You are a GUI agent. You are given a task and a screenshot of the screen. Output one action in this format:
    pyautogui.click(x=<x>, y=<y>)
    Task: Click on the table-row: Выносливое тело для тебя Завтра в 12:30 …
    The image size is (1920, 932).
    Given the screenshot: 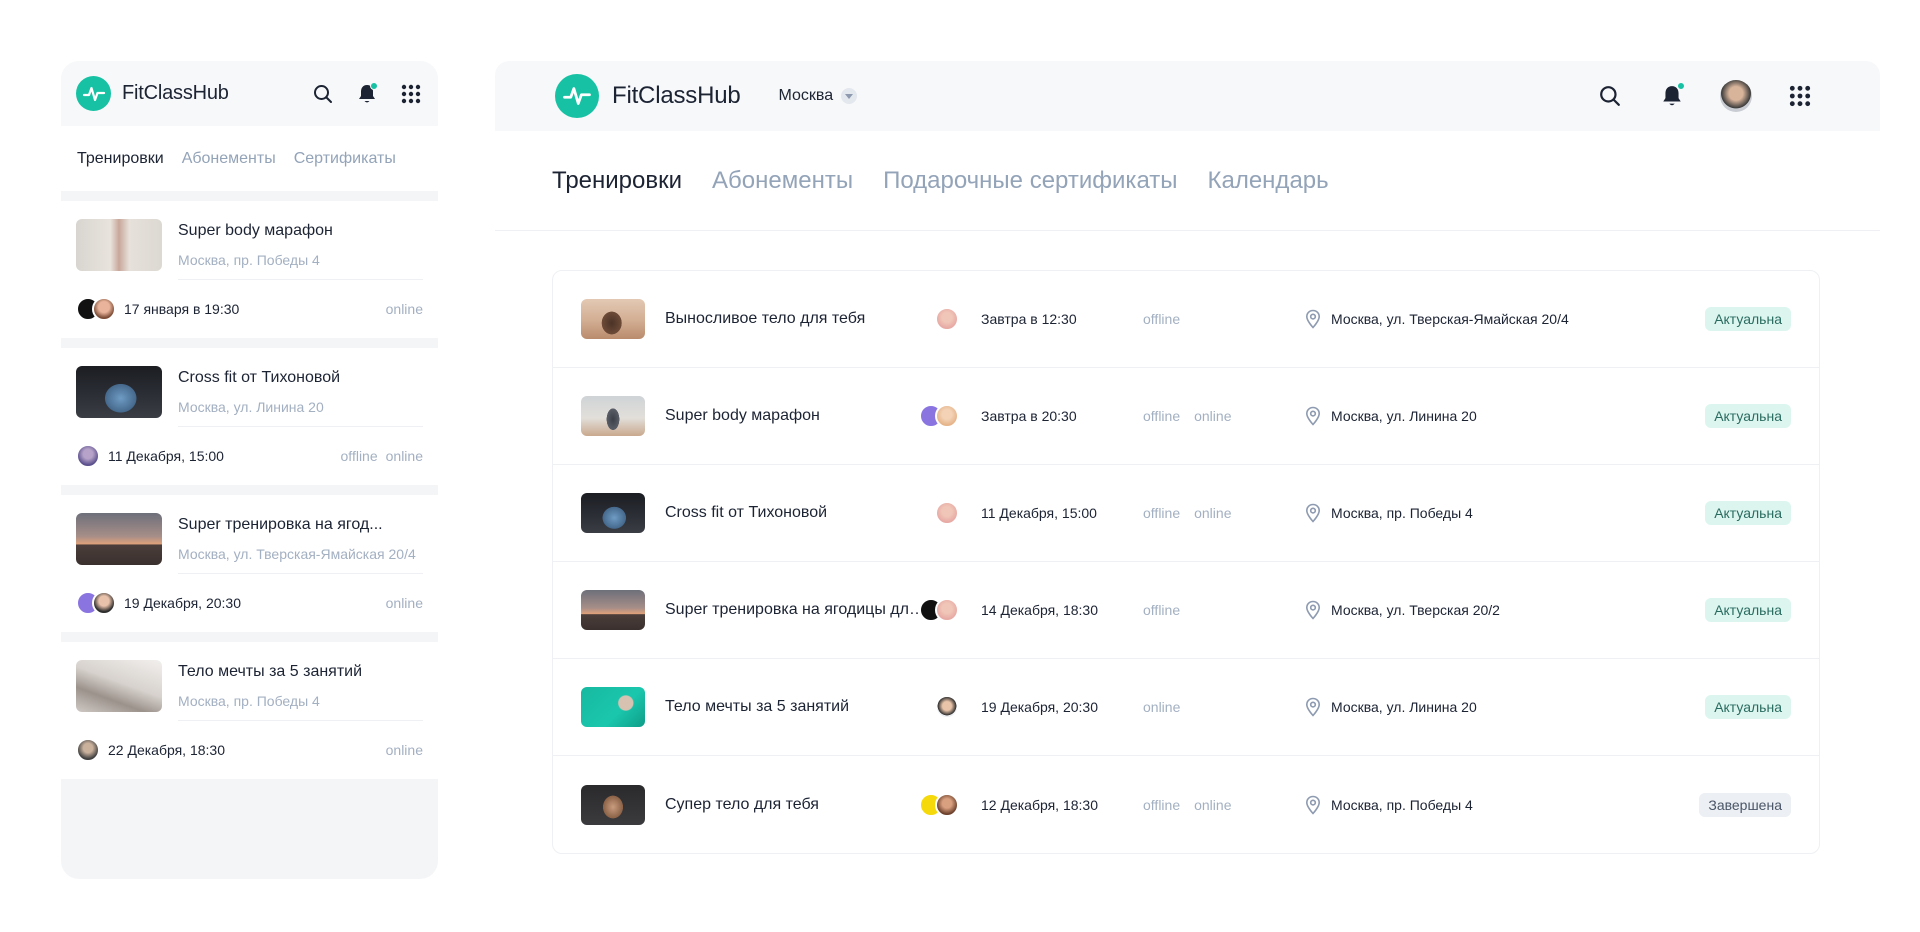 What is the action you would take?
    pyautogui.click(x=1186, y=319)
    